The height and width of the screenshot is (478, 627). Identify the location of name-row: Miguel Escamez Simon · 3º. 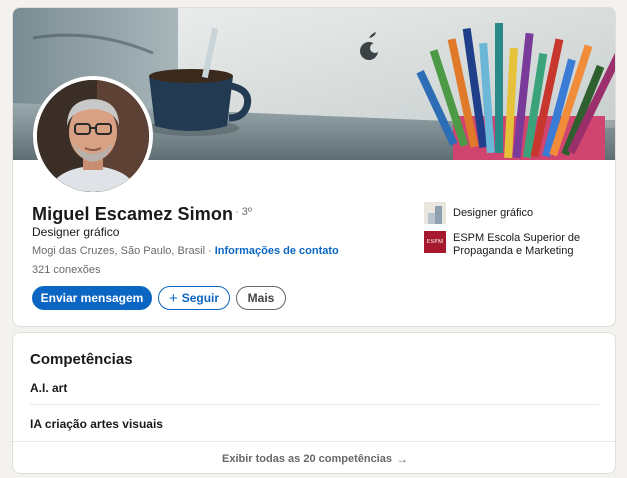
(142, 214).